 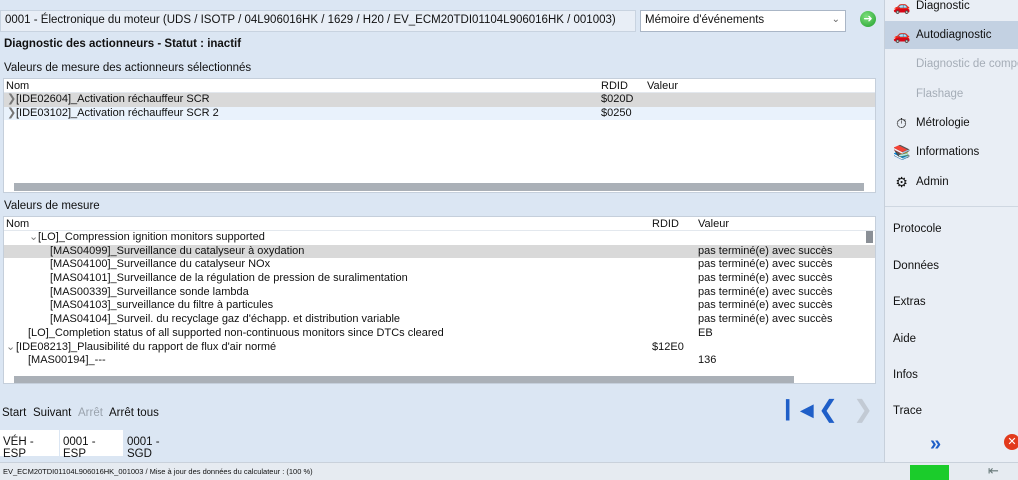 What do you see at coordinates (439, 187) in the screenshot?
I see `actuators-hscrollbar` at bounding box center [439, 187].